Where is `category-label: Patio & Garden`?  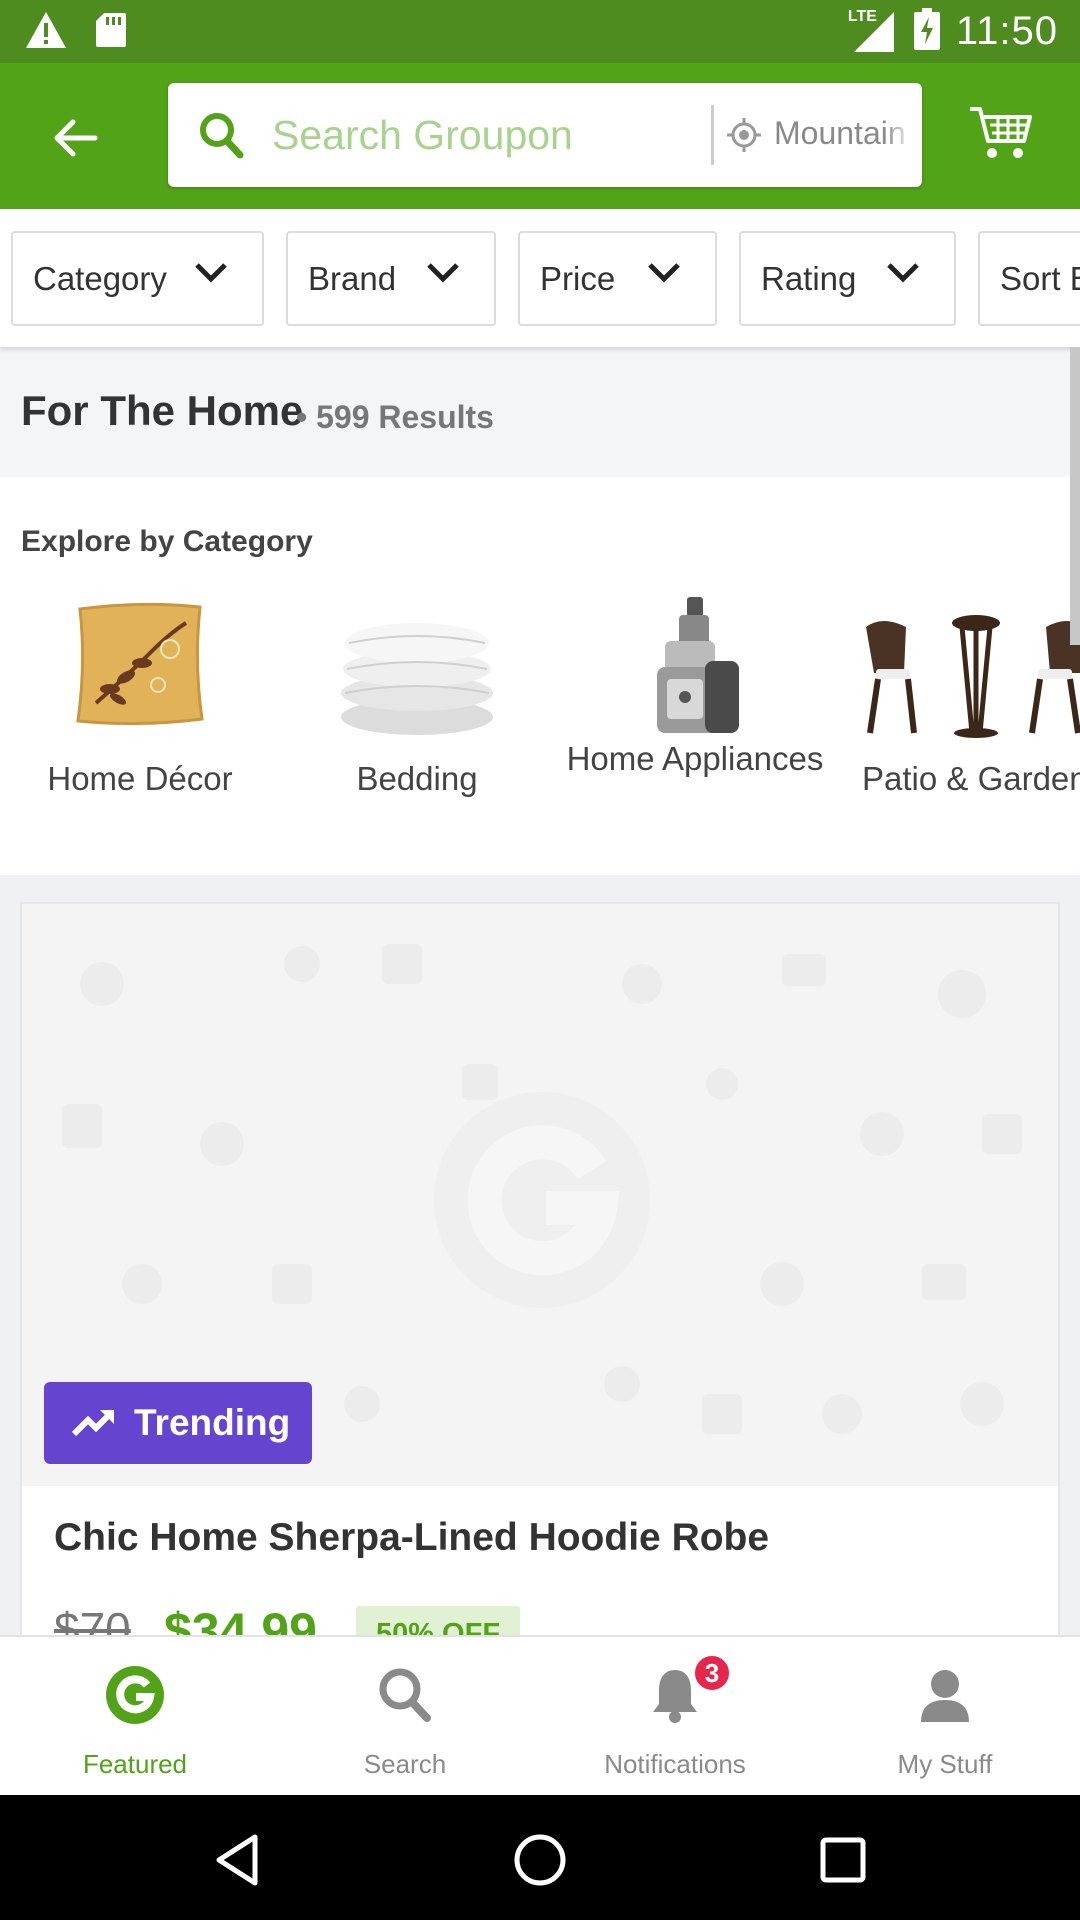
category-label: Patio & Garden is located at coordinates (971, 778).